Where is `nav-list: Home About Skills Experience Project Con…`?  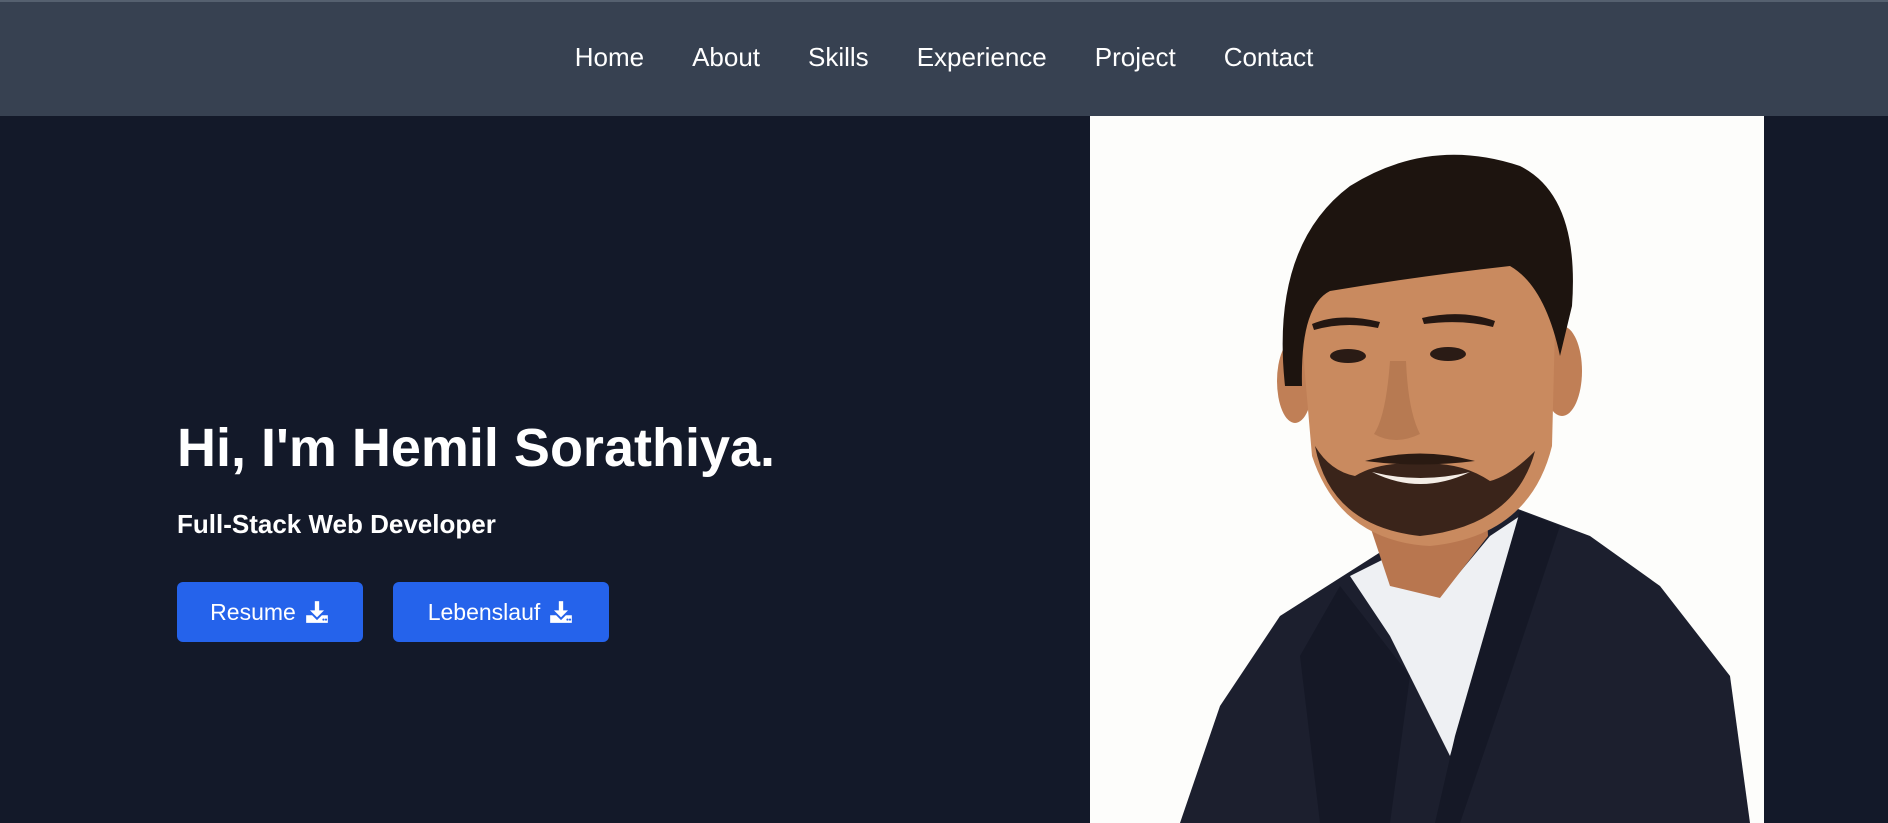
nav-list: Home About Skills Experience Project Con… is located at coordinates (944, 57).